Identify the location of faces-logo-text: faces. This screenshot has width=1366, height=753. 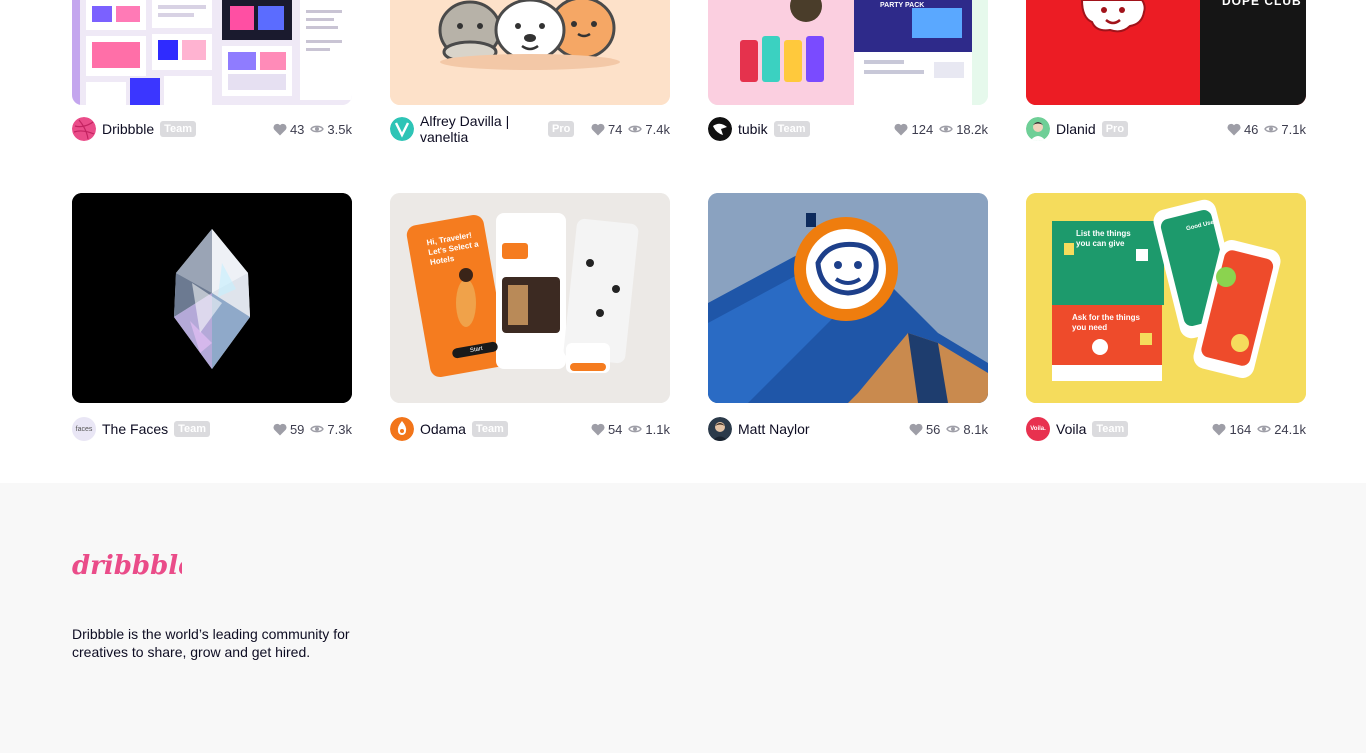
(84, 429).